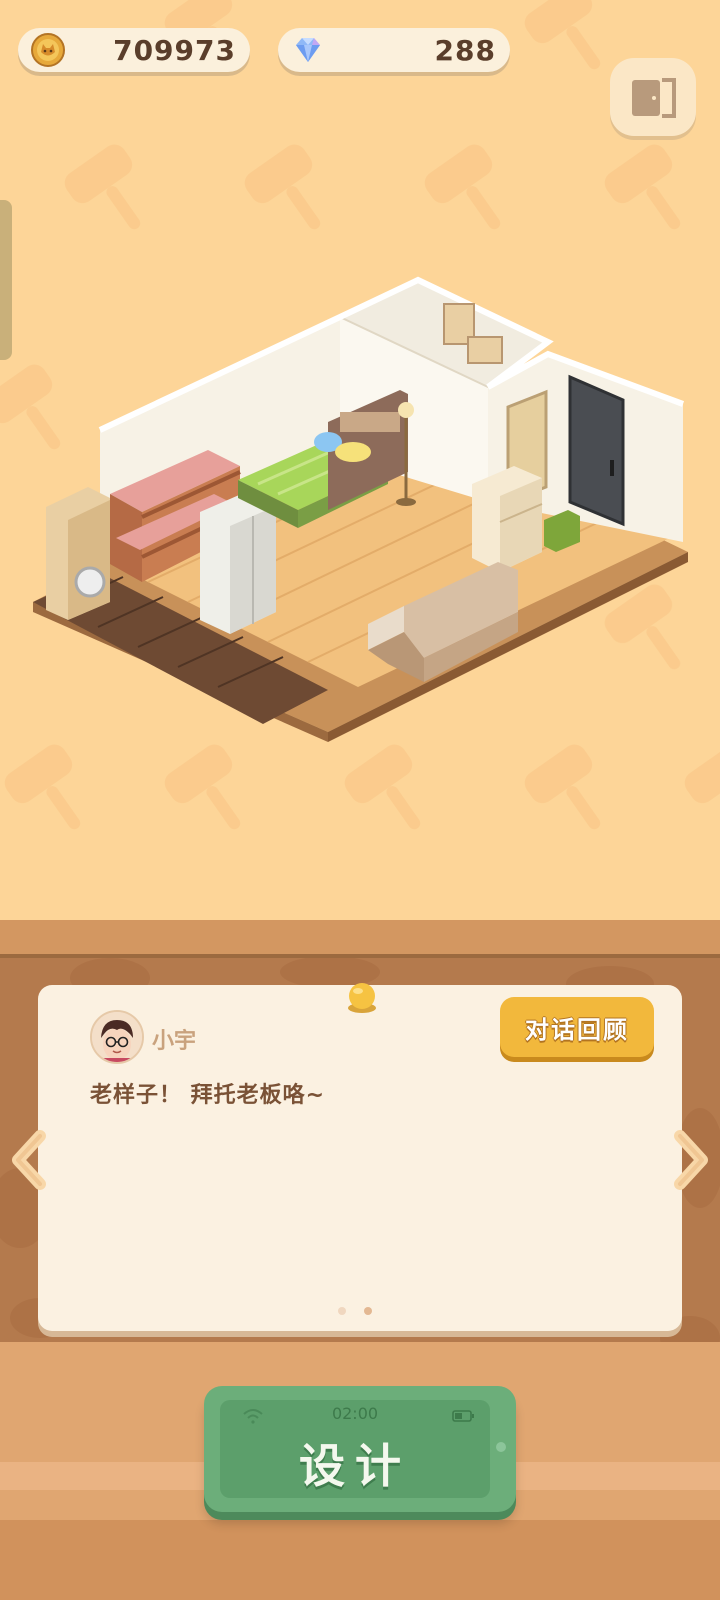 The height and width of the screenshot is (1600, 720). I want to click on gem-counter: 288, so click(394, 50).